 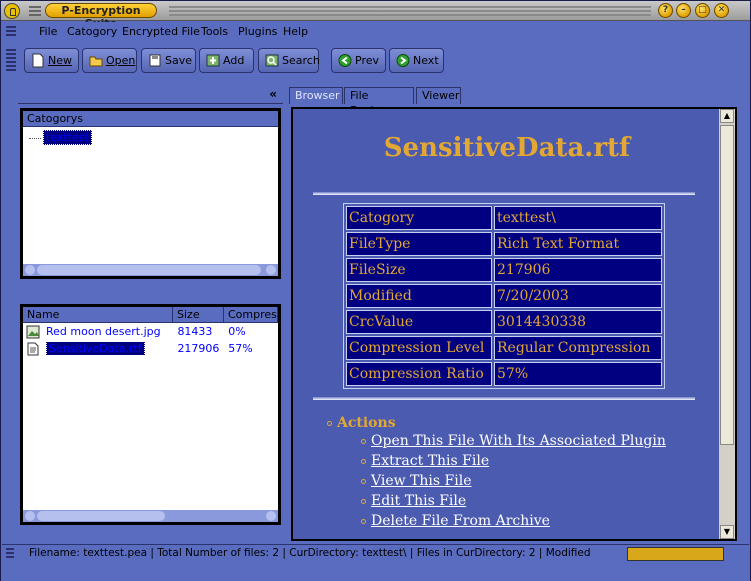 What do you see at coordinates (430, 461) in the screenshot?
I see `extract-file-link: Extract This File` at bounding box center [430, 461].